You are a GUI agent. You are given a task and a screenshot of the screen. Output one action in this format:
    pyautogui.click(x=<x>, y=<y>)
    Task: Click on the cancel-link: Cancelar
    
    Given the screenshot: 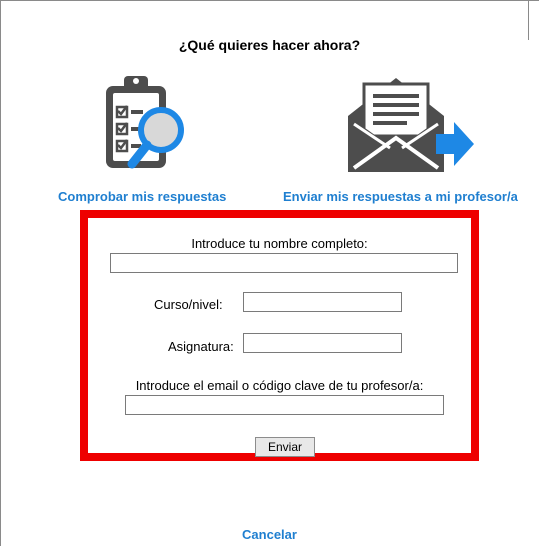 What is the action you would take?
    pyautogui.click(x=269, y=534)
    